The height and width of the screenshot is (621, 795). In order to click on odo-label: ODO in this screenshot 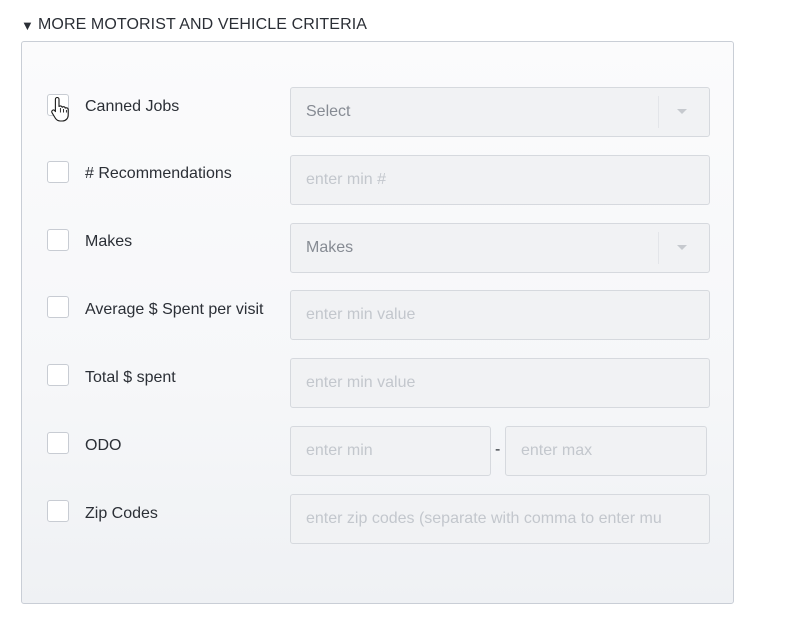, I will do `click(103, 445)`.